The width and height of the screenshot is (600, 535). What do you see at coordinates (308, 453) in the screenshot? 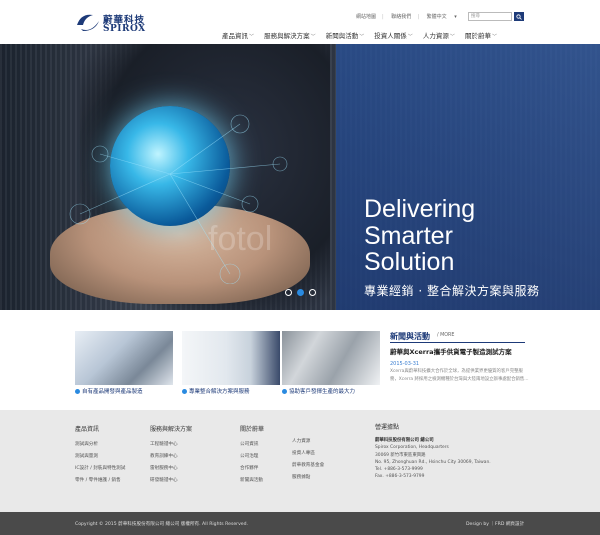
I see `footer-link: 投資人專區` at bounding box center [308, 453].